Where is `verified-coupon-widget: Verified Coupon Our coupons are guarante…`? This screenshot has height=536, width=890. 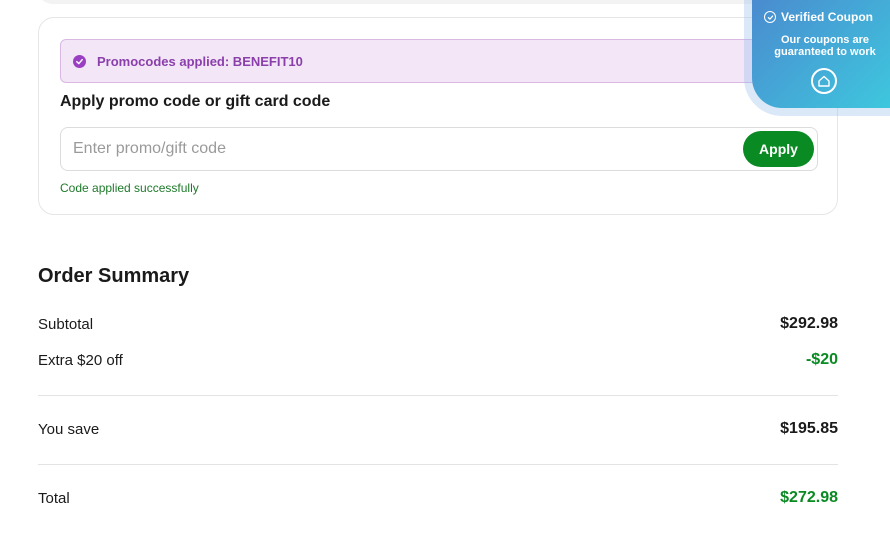 verified-coupon-widget: Verified Coupon Our coupons are guarante… is located at coordinates (821, 54).